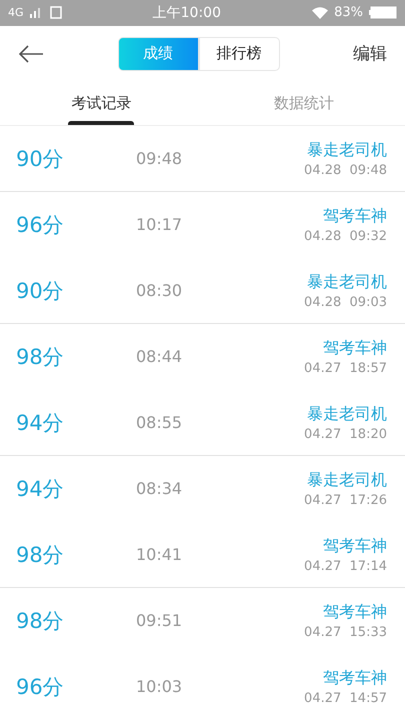 Image resolution: width=405 pixels, height=720 pixels. What do you see at coordinates (160, 224) in the screenshot?
I see `duration: 10:17` at bounding box center [160, 224].